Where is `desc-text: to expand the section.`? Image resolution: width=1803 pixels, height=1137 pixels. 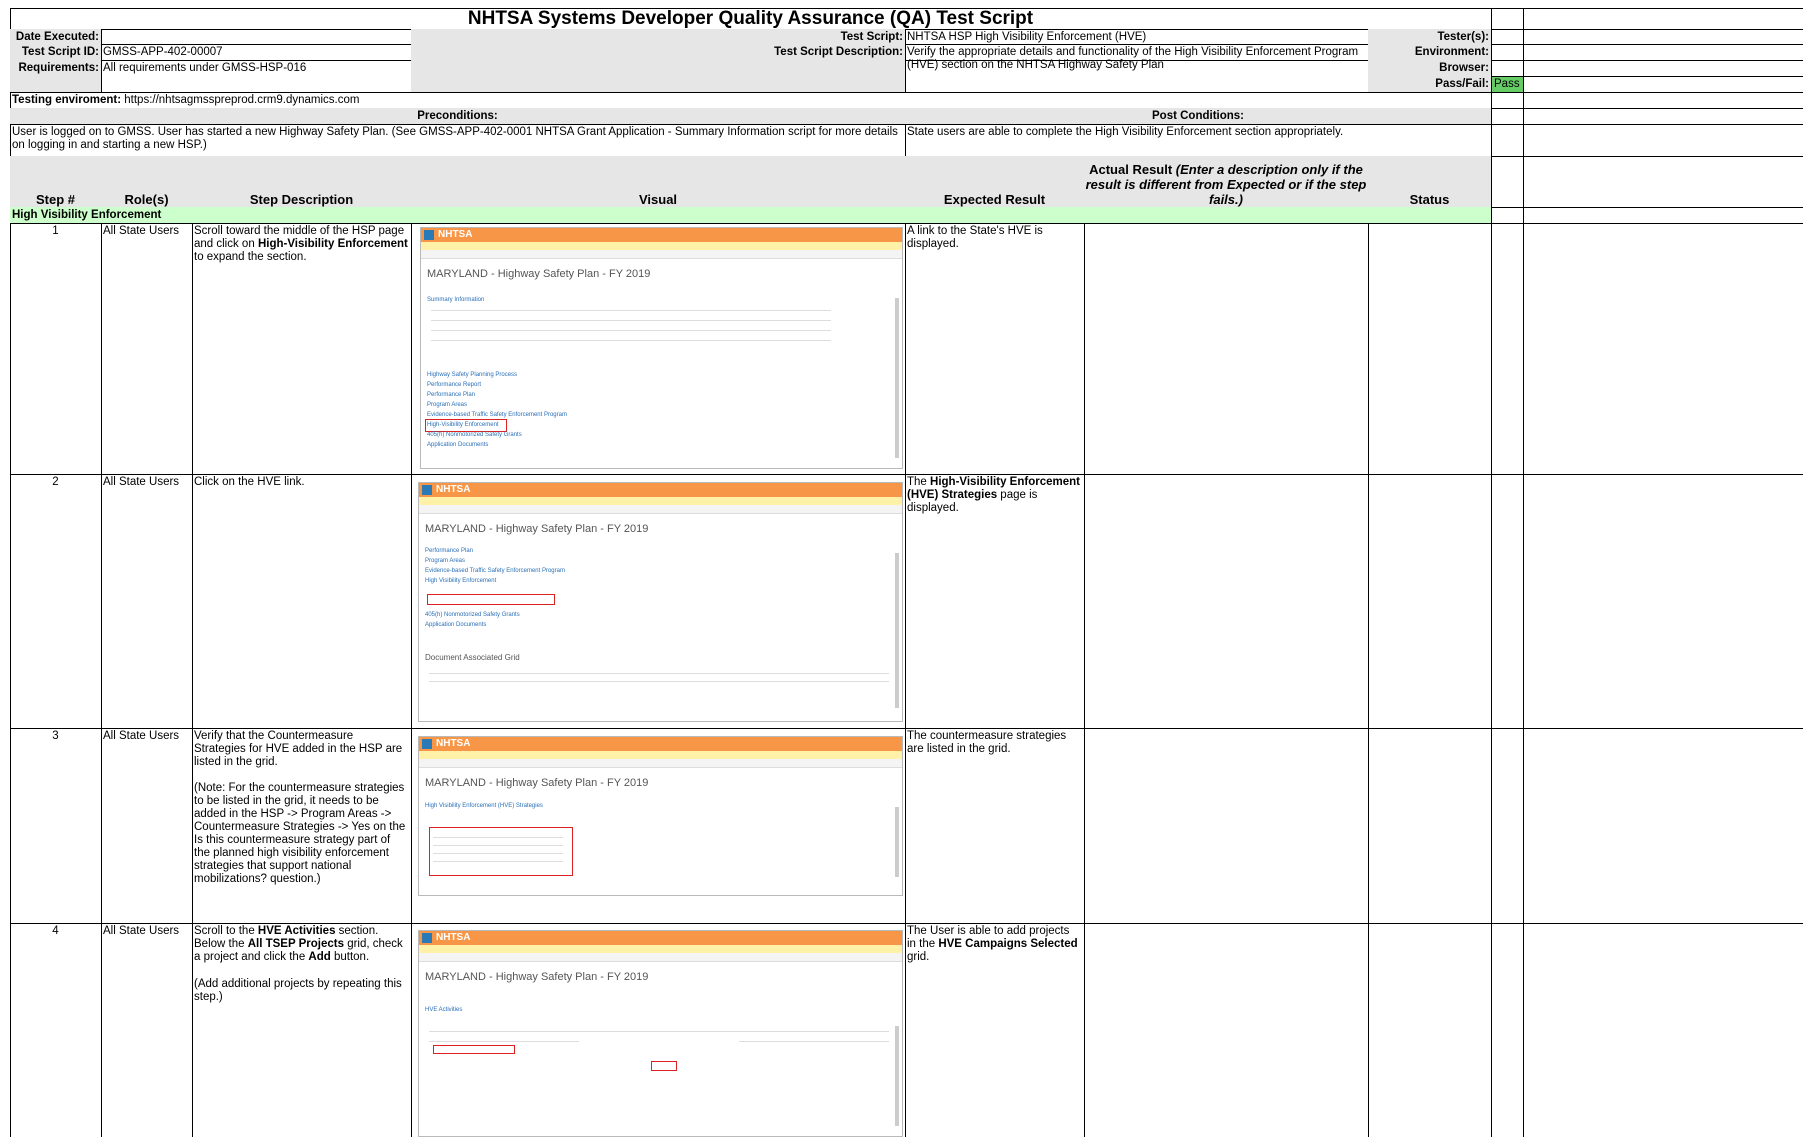 desc-text: to expand the section. is located at coordinates (250, 257).